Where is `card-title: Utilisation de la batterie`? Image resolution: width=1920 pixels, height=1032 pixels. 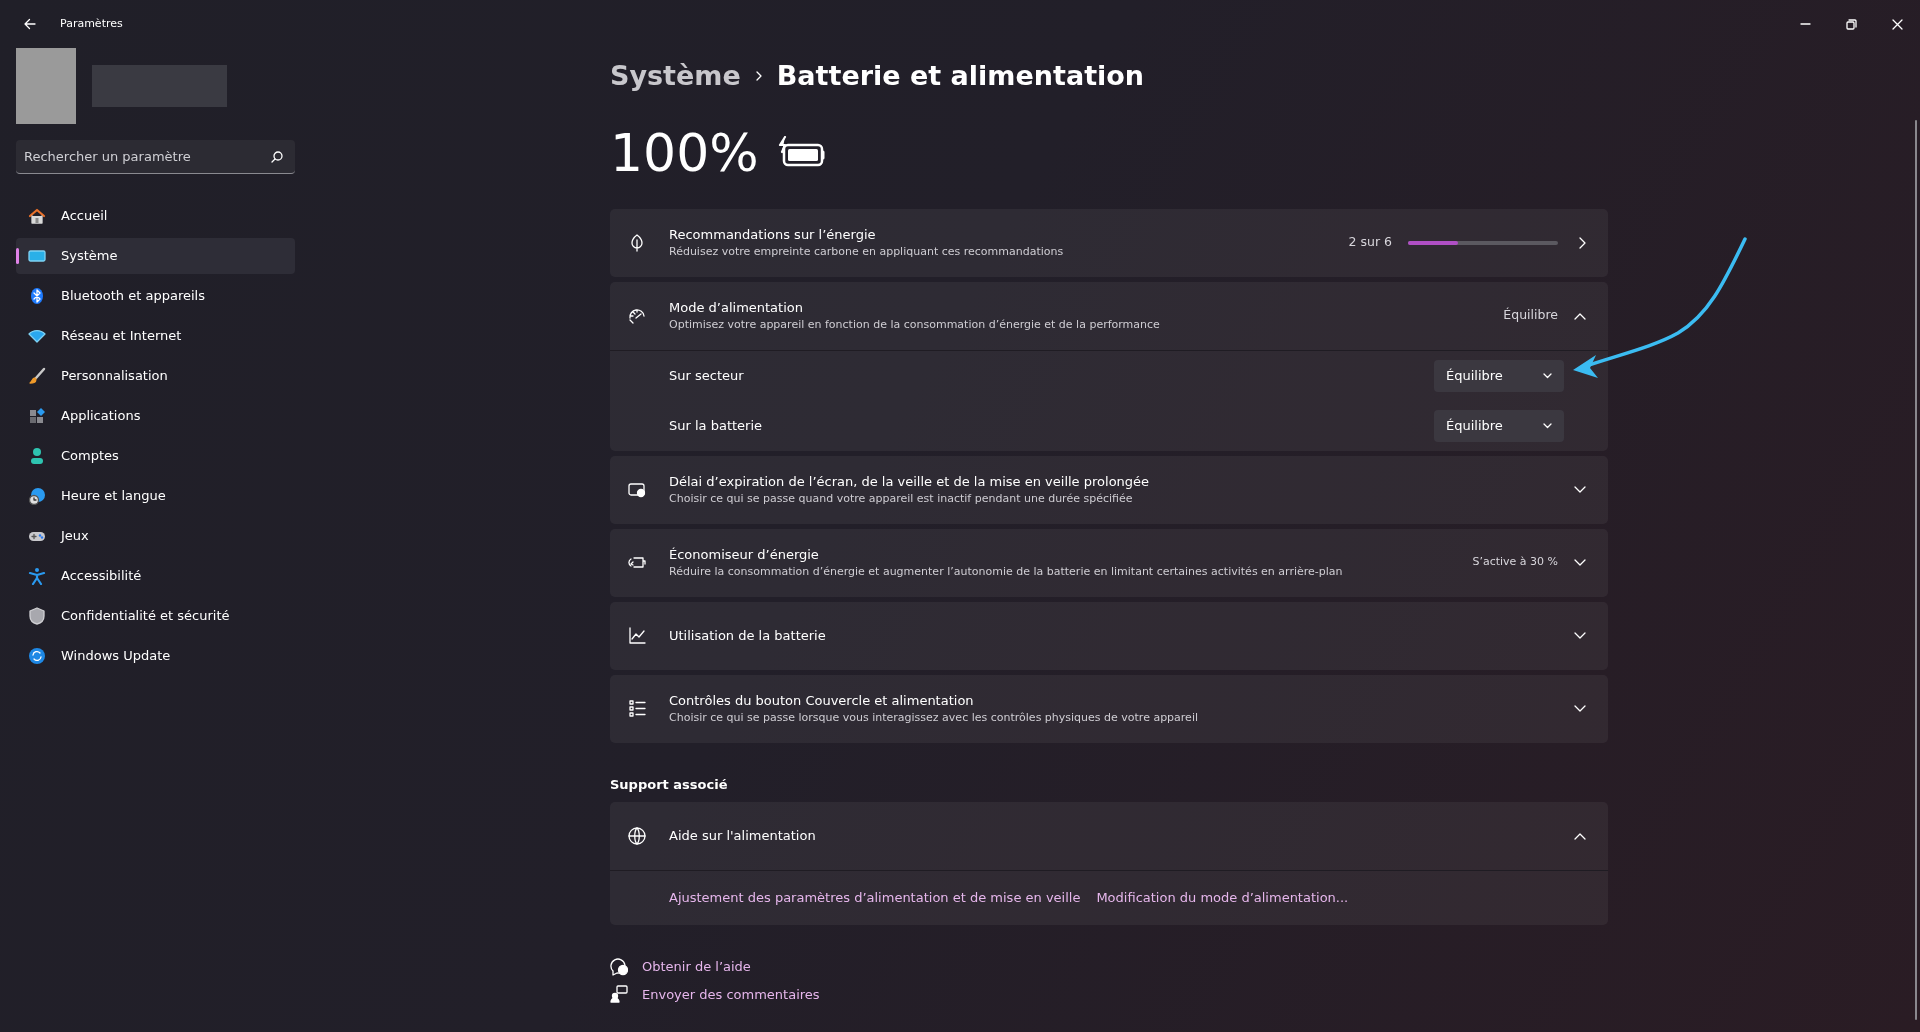
card-title: Utilisation de la batterie is located at coordinates (748, 635).